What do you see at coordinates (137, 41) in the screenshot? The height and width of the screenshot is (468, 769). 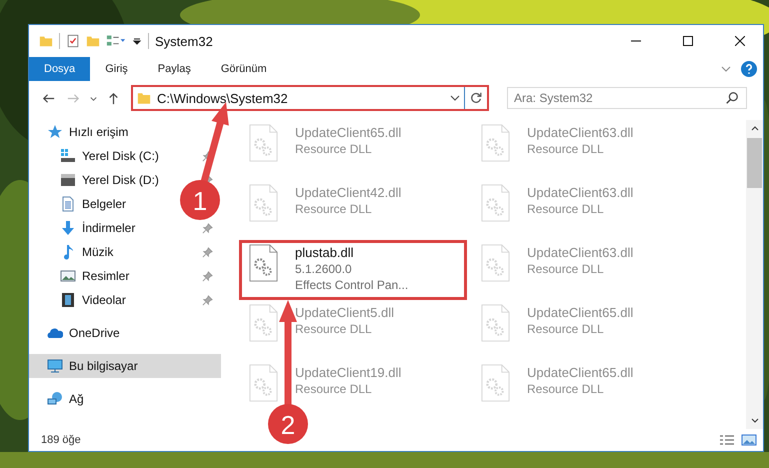 I see `dropdown-icon` at bounding box center [137, 41].